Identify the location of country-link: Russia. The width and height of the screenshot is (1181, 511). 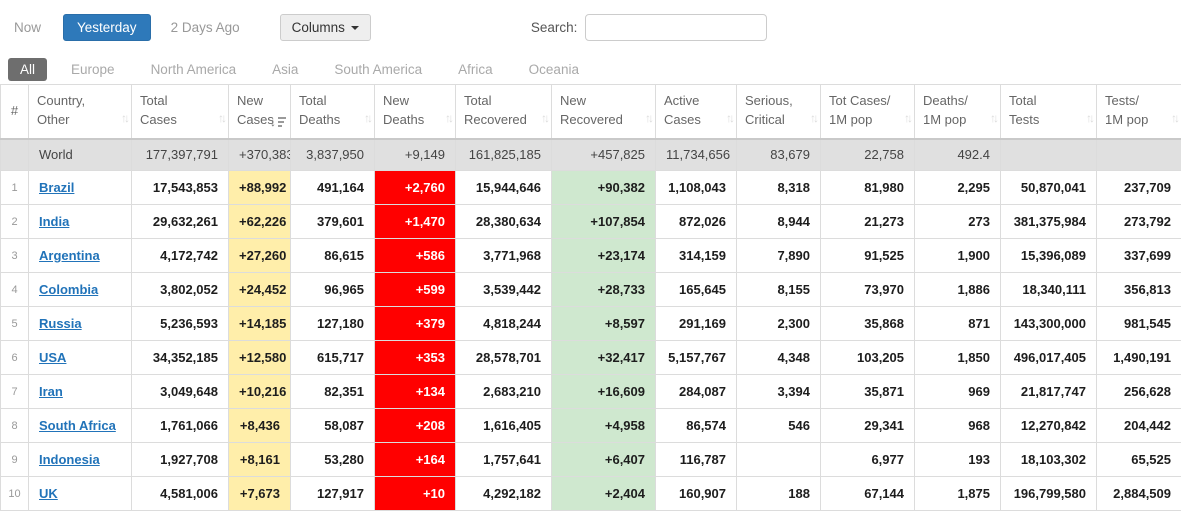
(60, 323).